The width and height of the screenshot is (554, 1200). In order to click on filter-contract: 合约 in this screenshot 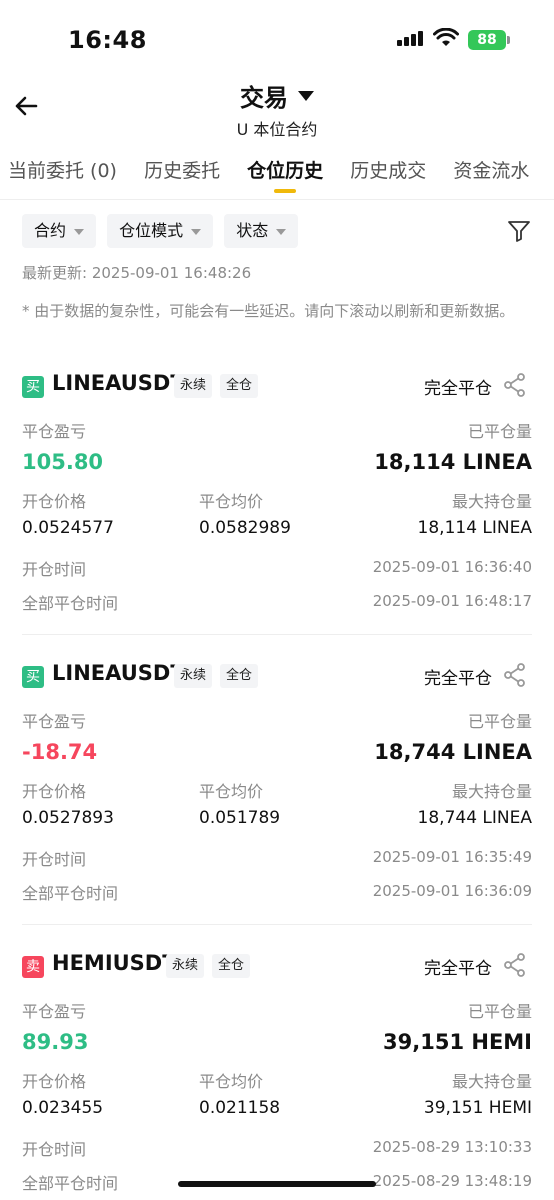, I will do `click(59, 231)`.